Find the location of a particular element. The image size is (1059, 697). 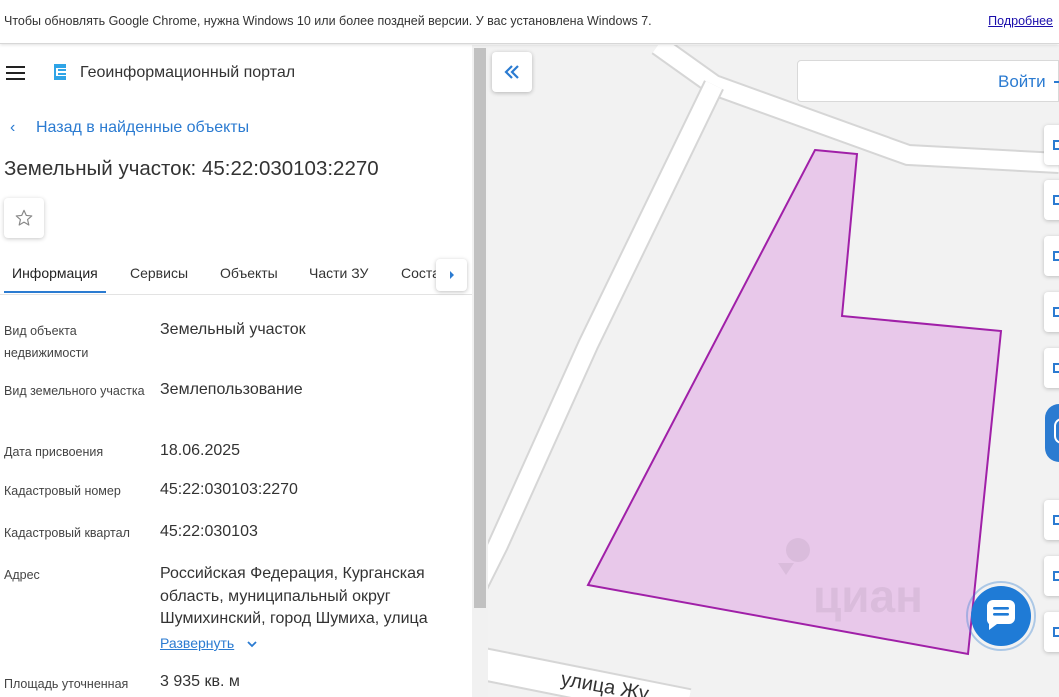

collapse-panel-button is located at coordinates (512, 72).